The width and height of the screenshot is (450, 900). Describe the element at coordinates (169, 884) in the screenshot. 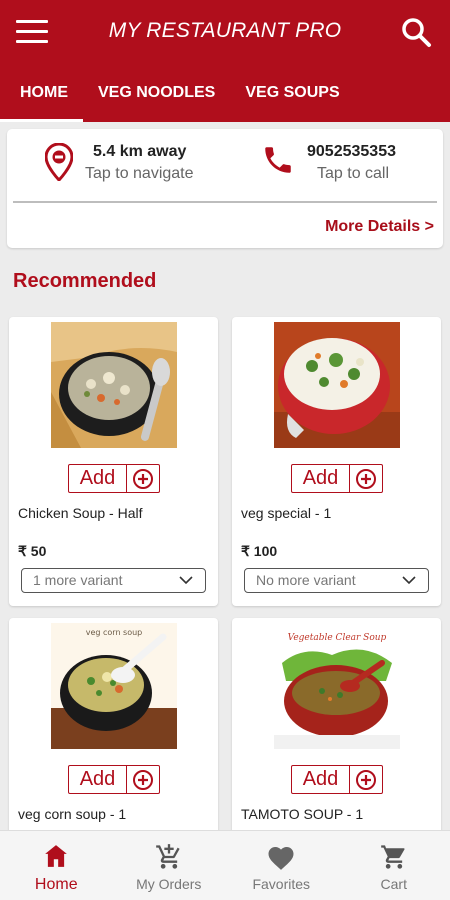

I see `nav-my-orders-label: My Orders` at that location.